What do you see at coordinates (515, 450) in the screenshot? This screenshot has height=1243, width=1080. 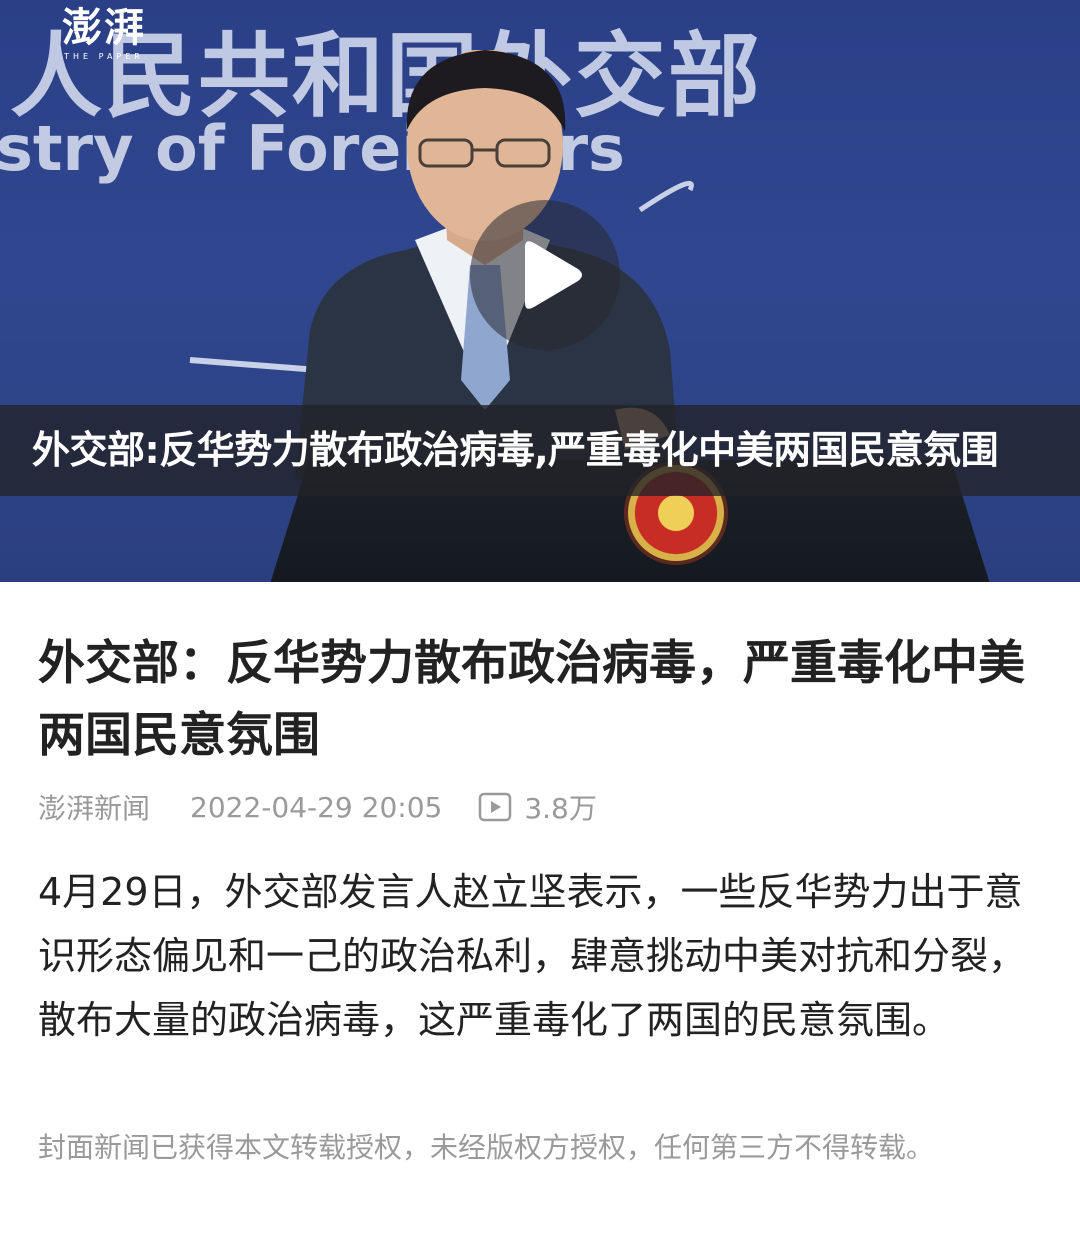 I see `video-caption: 外交部:反华势力散布政治病毒,严重毒化中美两国民意氛围` at bounding box center [515, 450].